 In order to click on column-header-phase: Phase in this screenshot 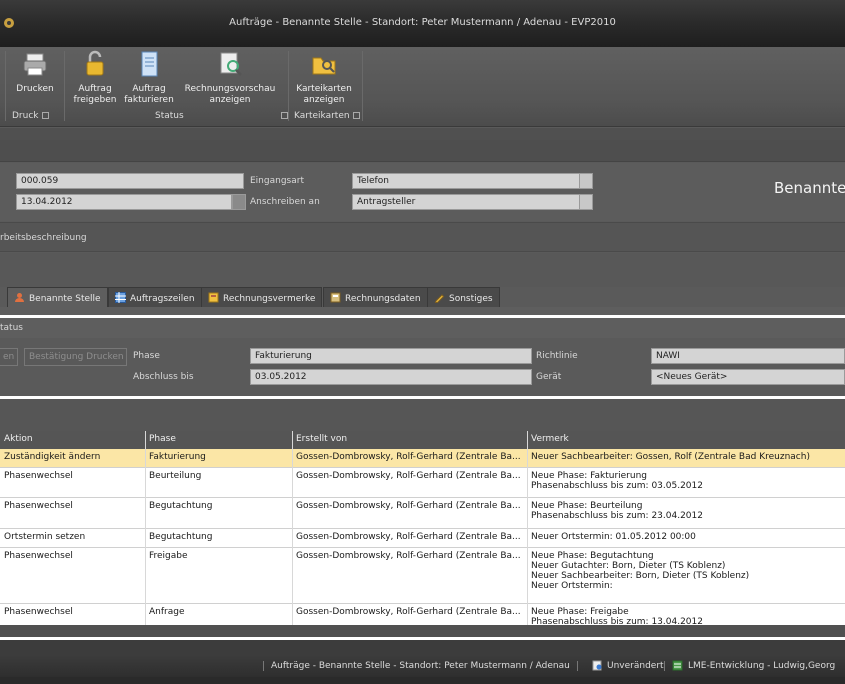, I will do `click(162, 439)`.